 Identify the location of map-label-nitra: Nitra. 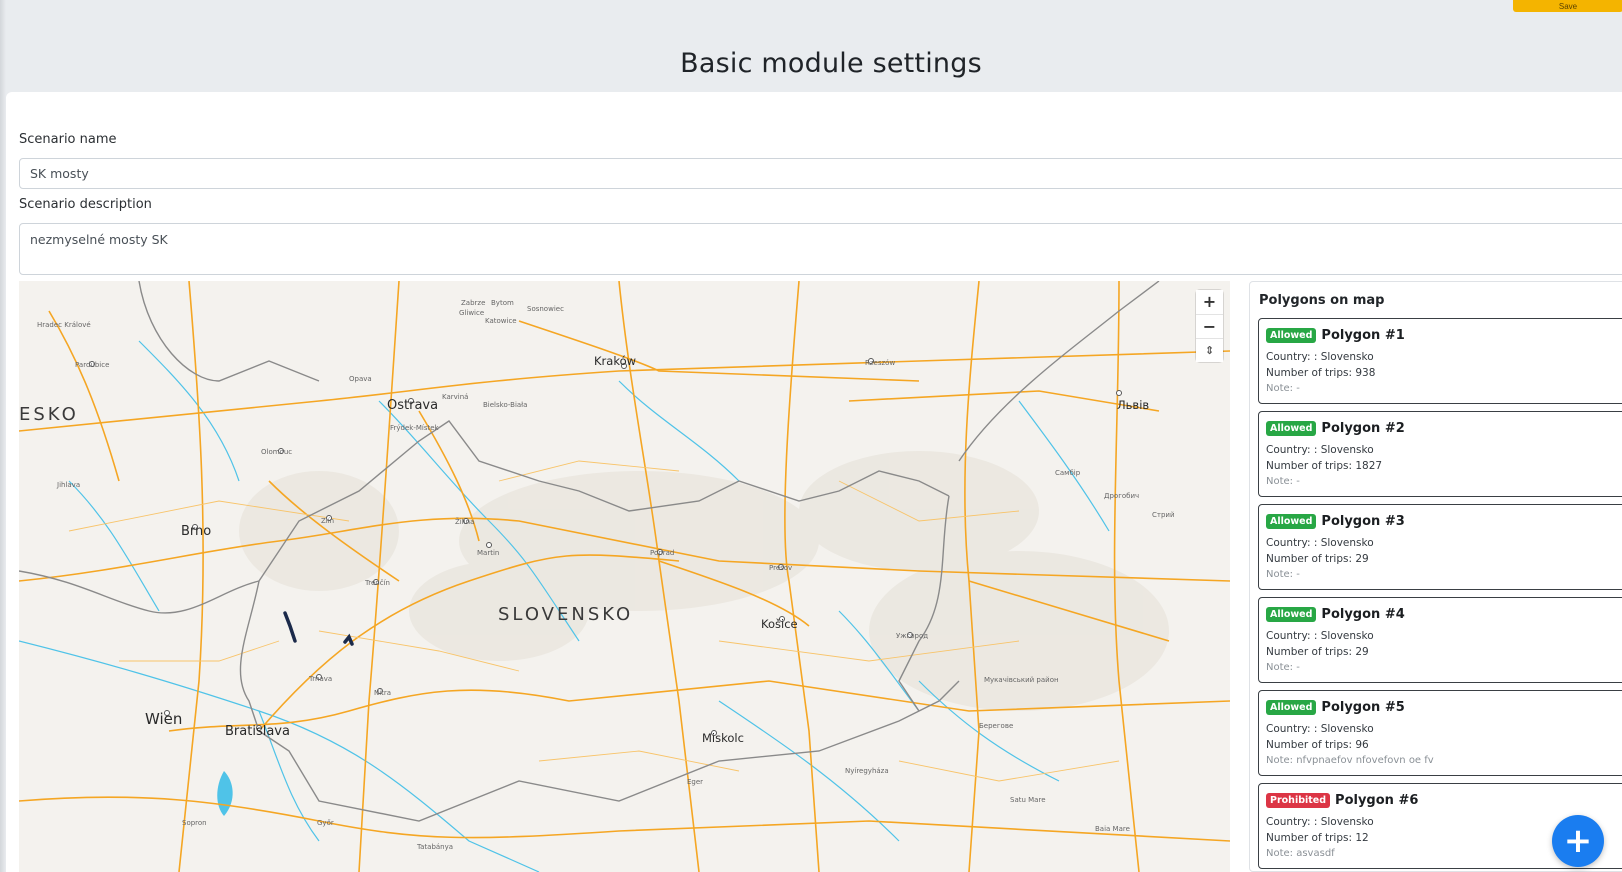
(383, 693).